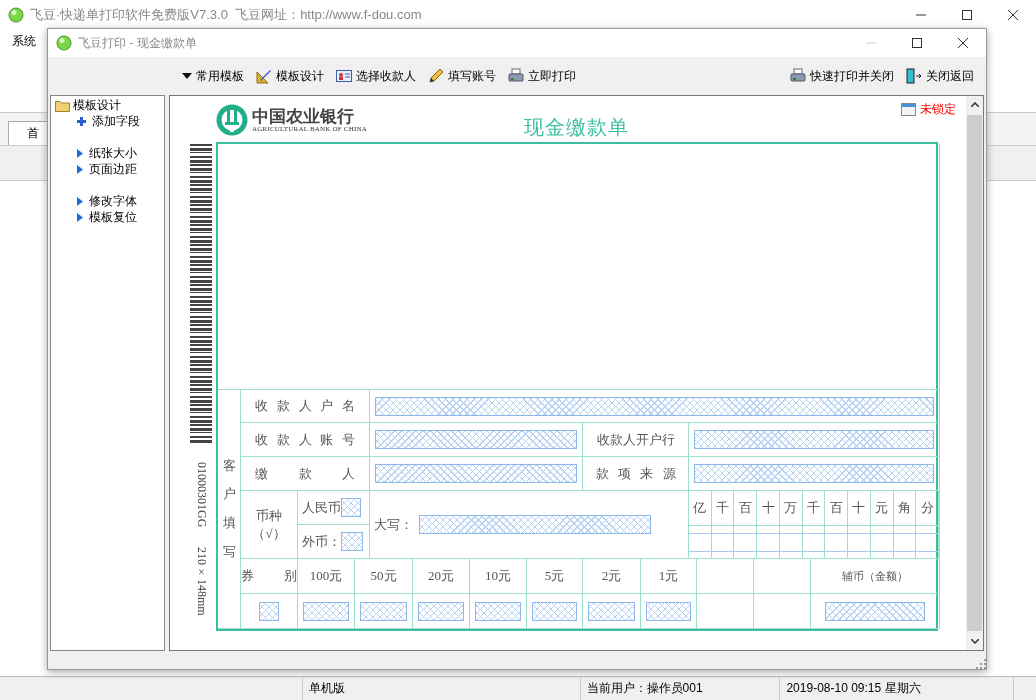  Describe the element at coordinates (644, 688) in the screenshot. I see `status-text: 当前用户：操作员001` at that location.